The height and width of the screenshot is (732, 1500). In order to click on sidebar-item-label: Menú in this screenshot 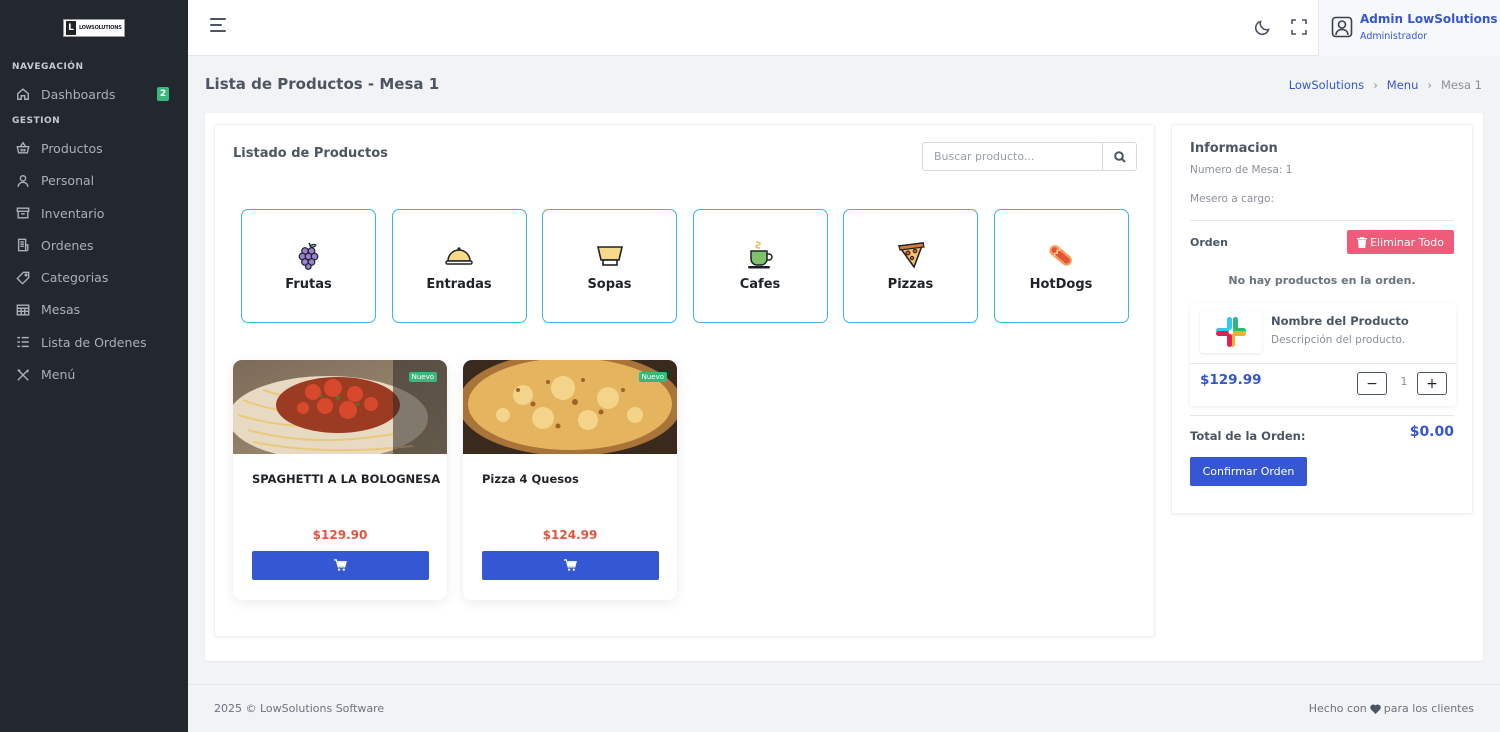, I will do `click(58, 375)`.